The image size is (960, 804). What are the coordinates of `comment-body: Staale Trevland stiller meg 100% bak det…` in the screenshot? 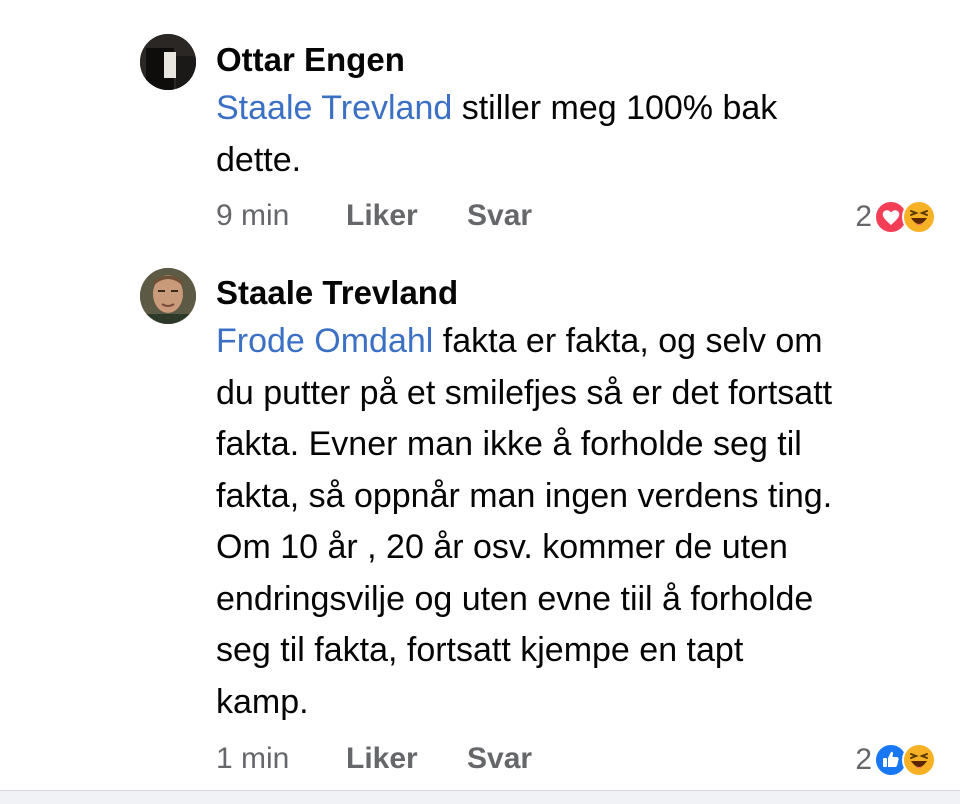 It's located at (576, 134).